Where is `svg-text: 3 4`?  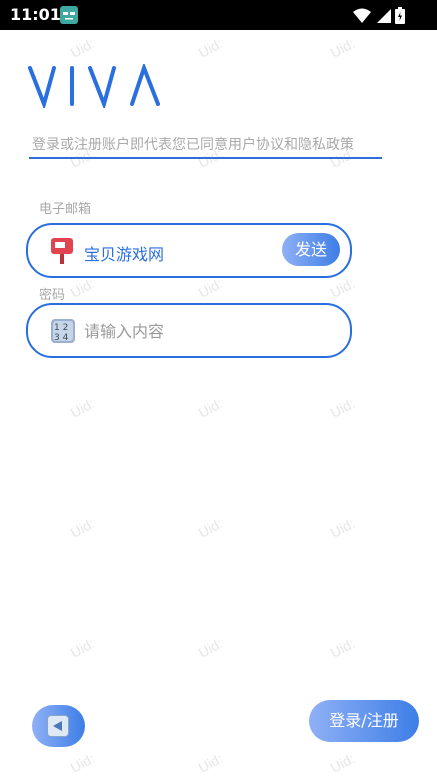 svg-text: 3 4 is located at coordinates (61, 338).